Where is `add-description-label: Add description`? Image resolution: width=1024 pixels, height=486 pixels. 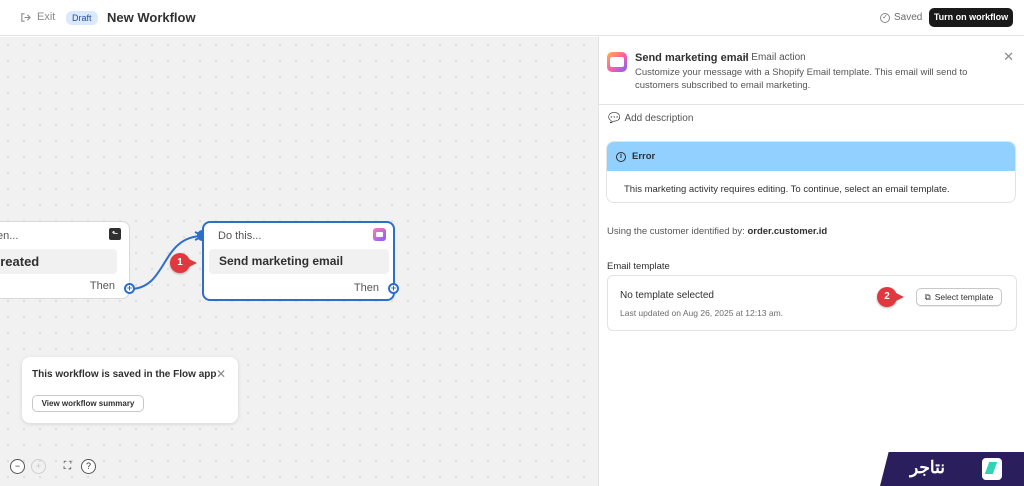 add-description-label: Add description is located at coordinates (659, 118).